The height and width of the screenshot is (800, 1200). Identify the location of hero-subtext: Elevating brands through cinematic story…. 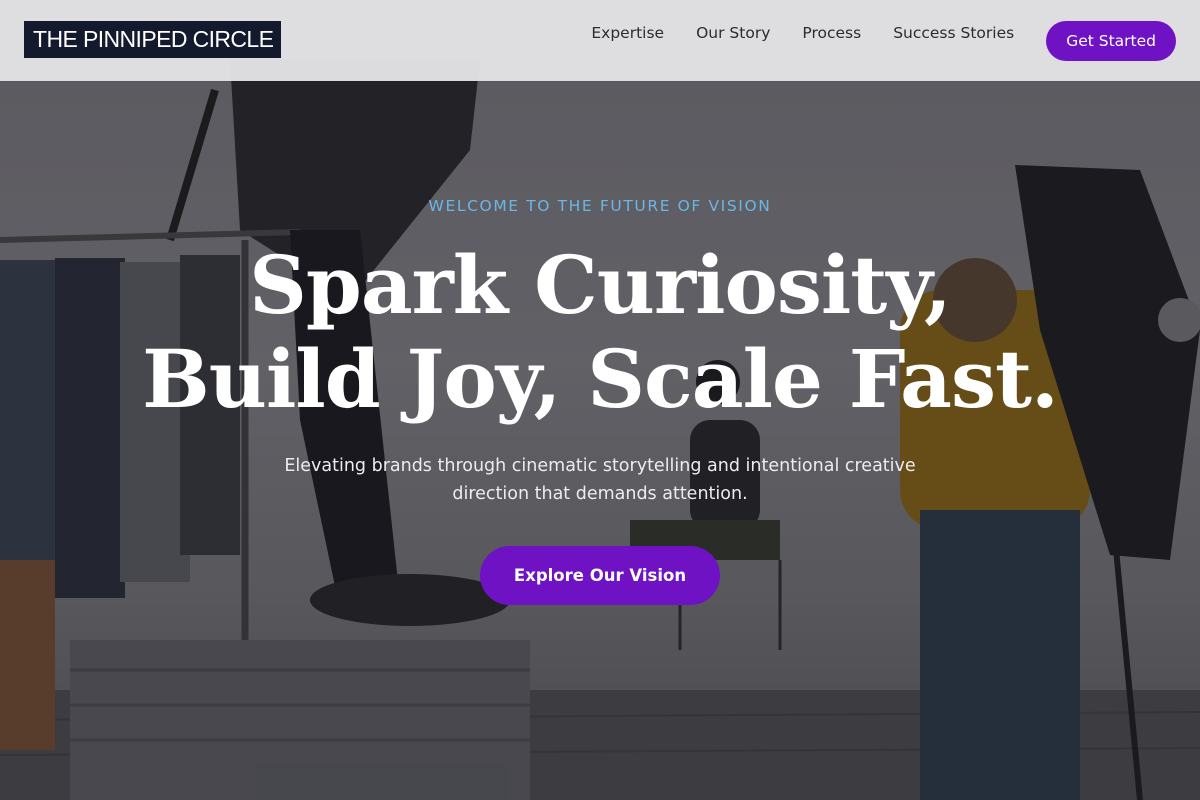
(600, 480).